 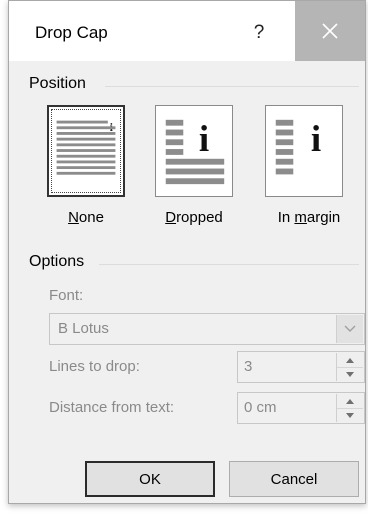 What do you see at coordinates (94, 366) in the screenshot?
I see `lines-to-drop-label: Lines to drop:` at bounding box center [94, 366].